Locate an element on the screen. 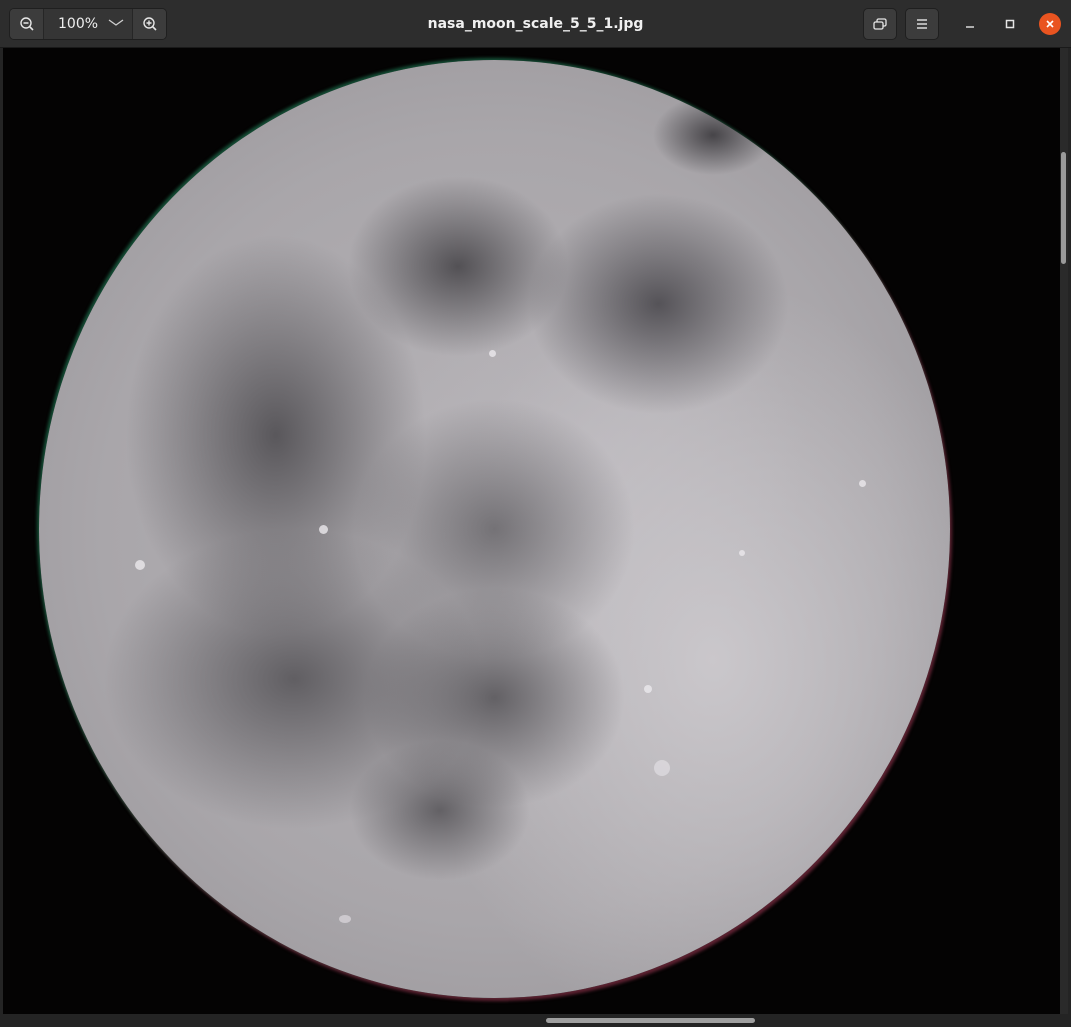 This screenshot has width=1071, height=1027. restore-view-icon is located at coordinates (880, 24).